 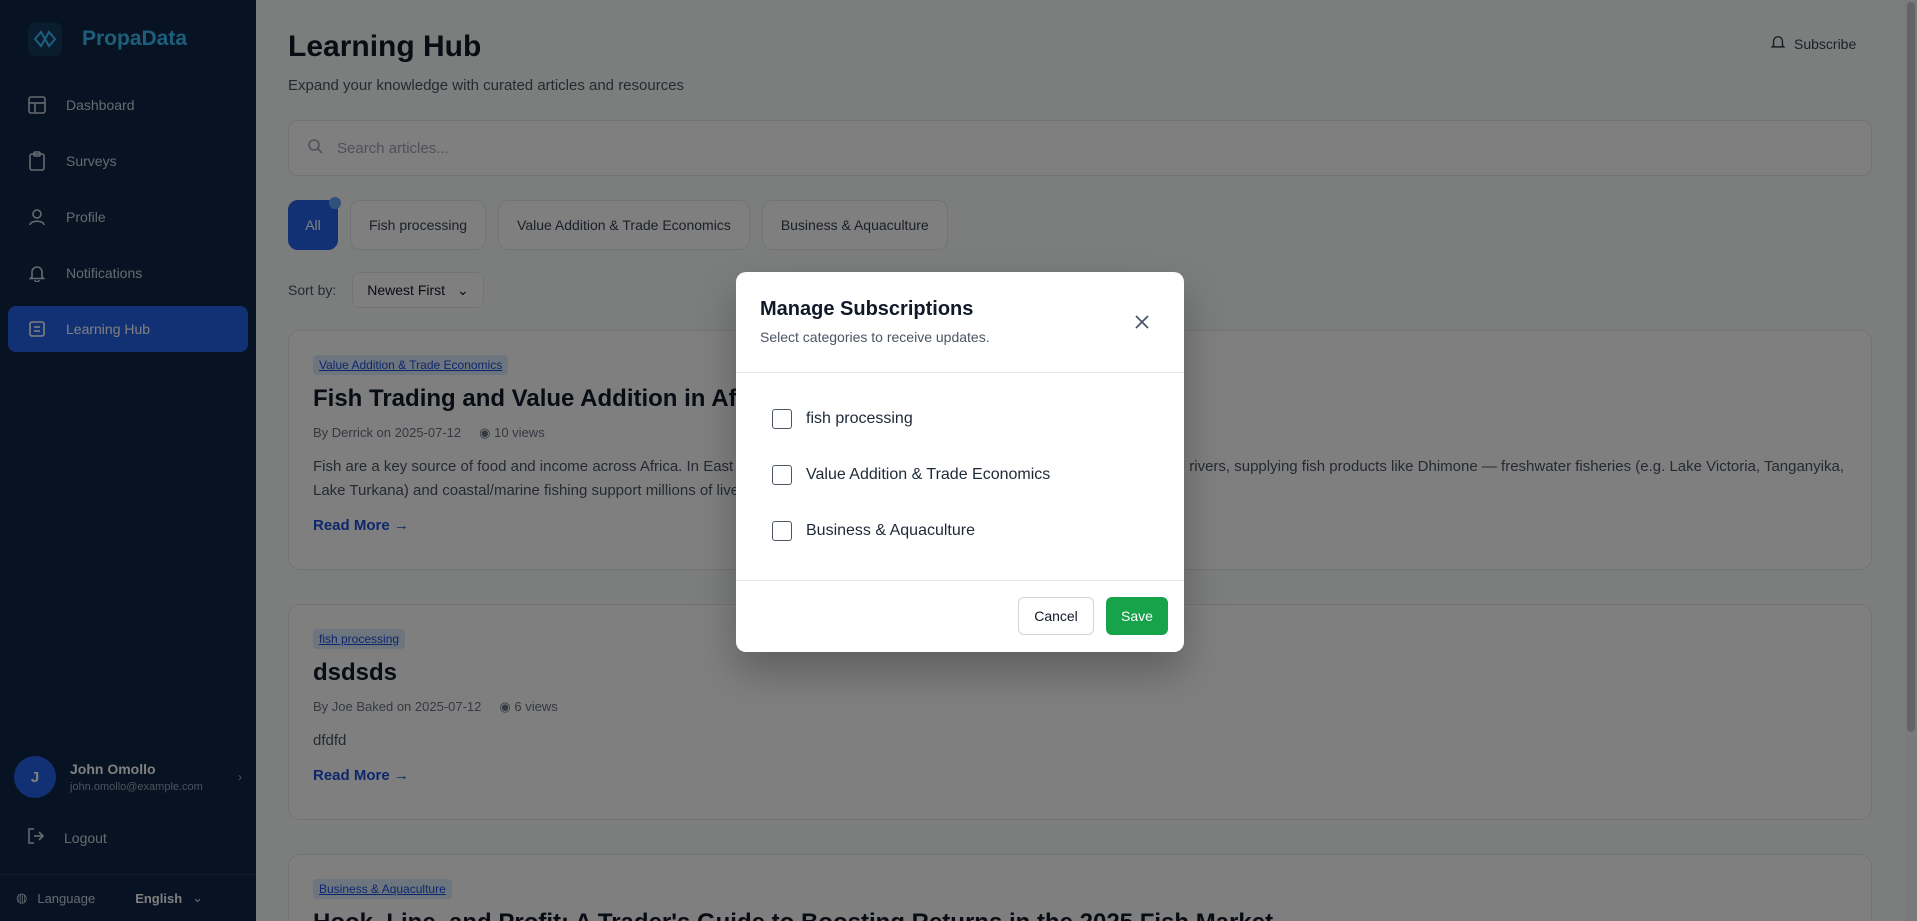 What do you see at coordinates (890, 530) in the screenshot?
I see `option-label: Business & Aquaculture` at bounding box center [890, 530].